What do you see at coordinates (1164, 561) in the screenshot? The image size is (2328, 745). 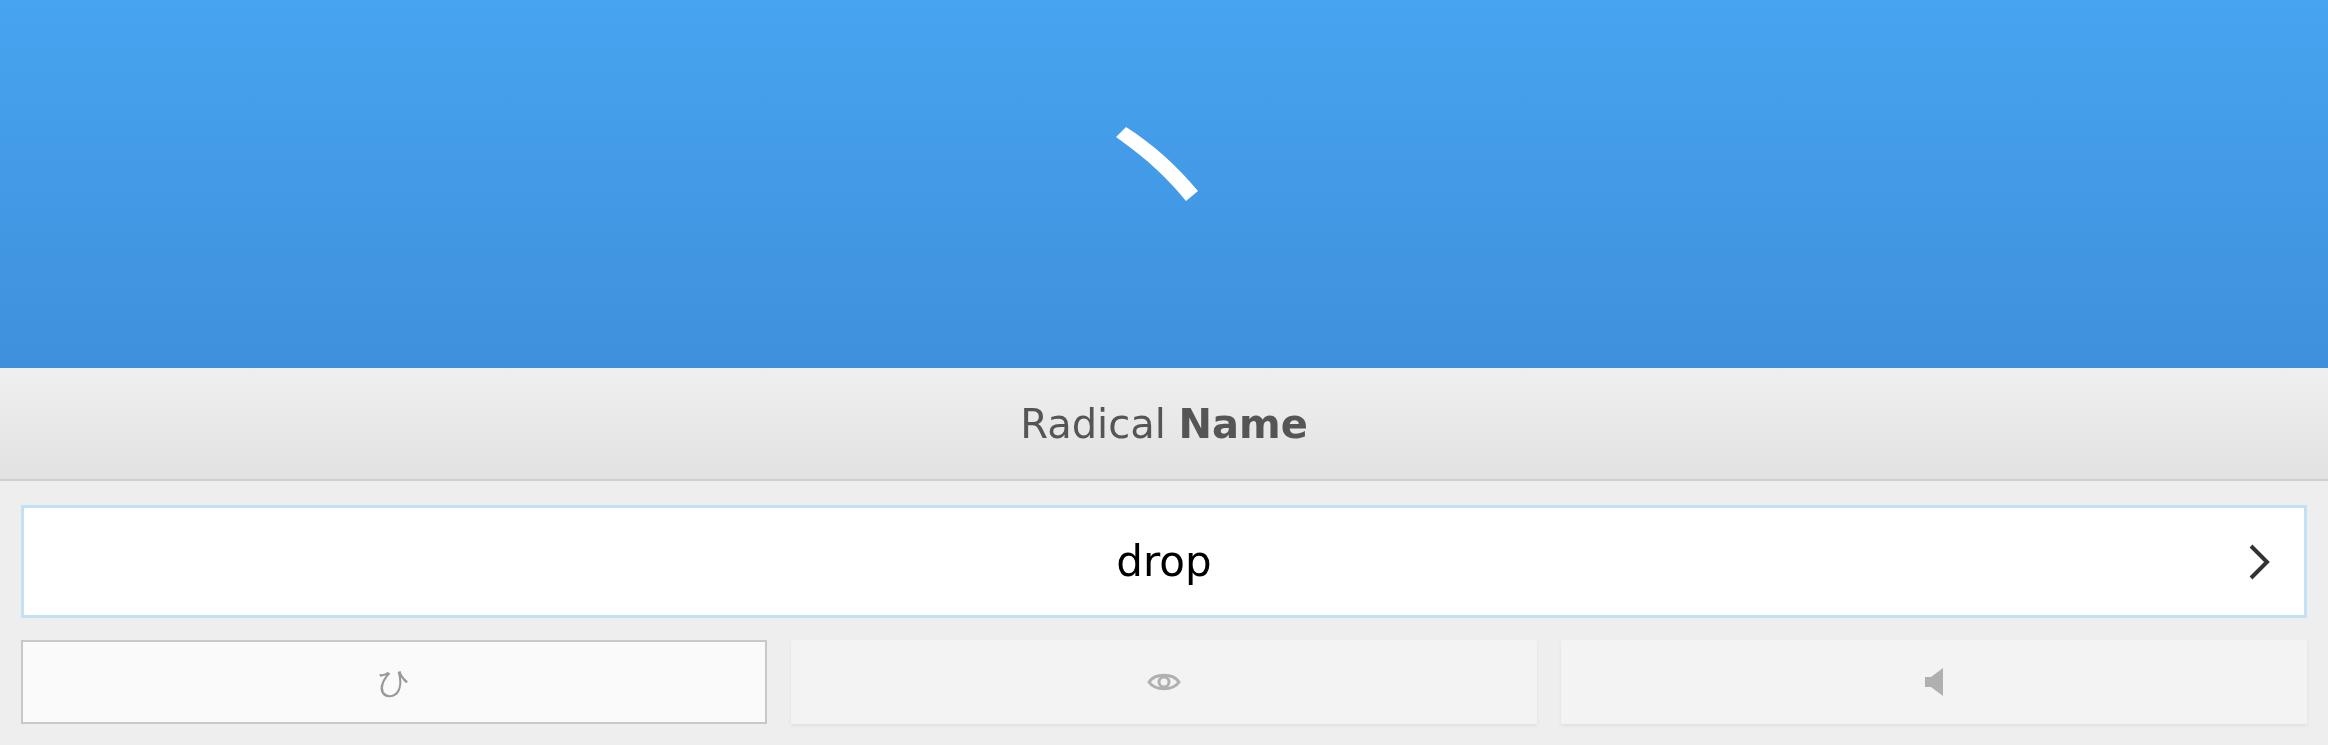 I see `answer-field: drop` at bounding box center [1164, 561].